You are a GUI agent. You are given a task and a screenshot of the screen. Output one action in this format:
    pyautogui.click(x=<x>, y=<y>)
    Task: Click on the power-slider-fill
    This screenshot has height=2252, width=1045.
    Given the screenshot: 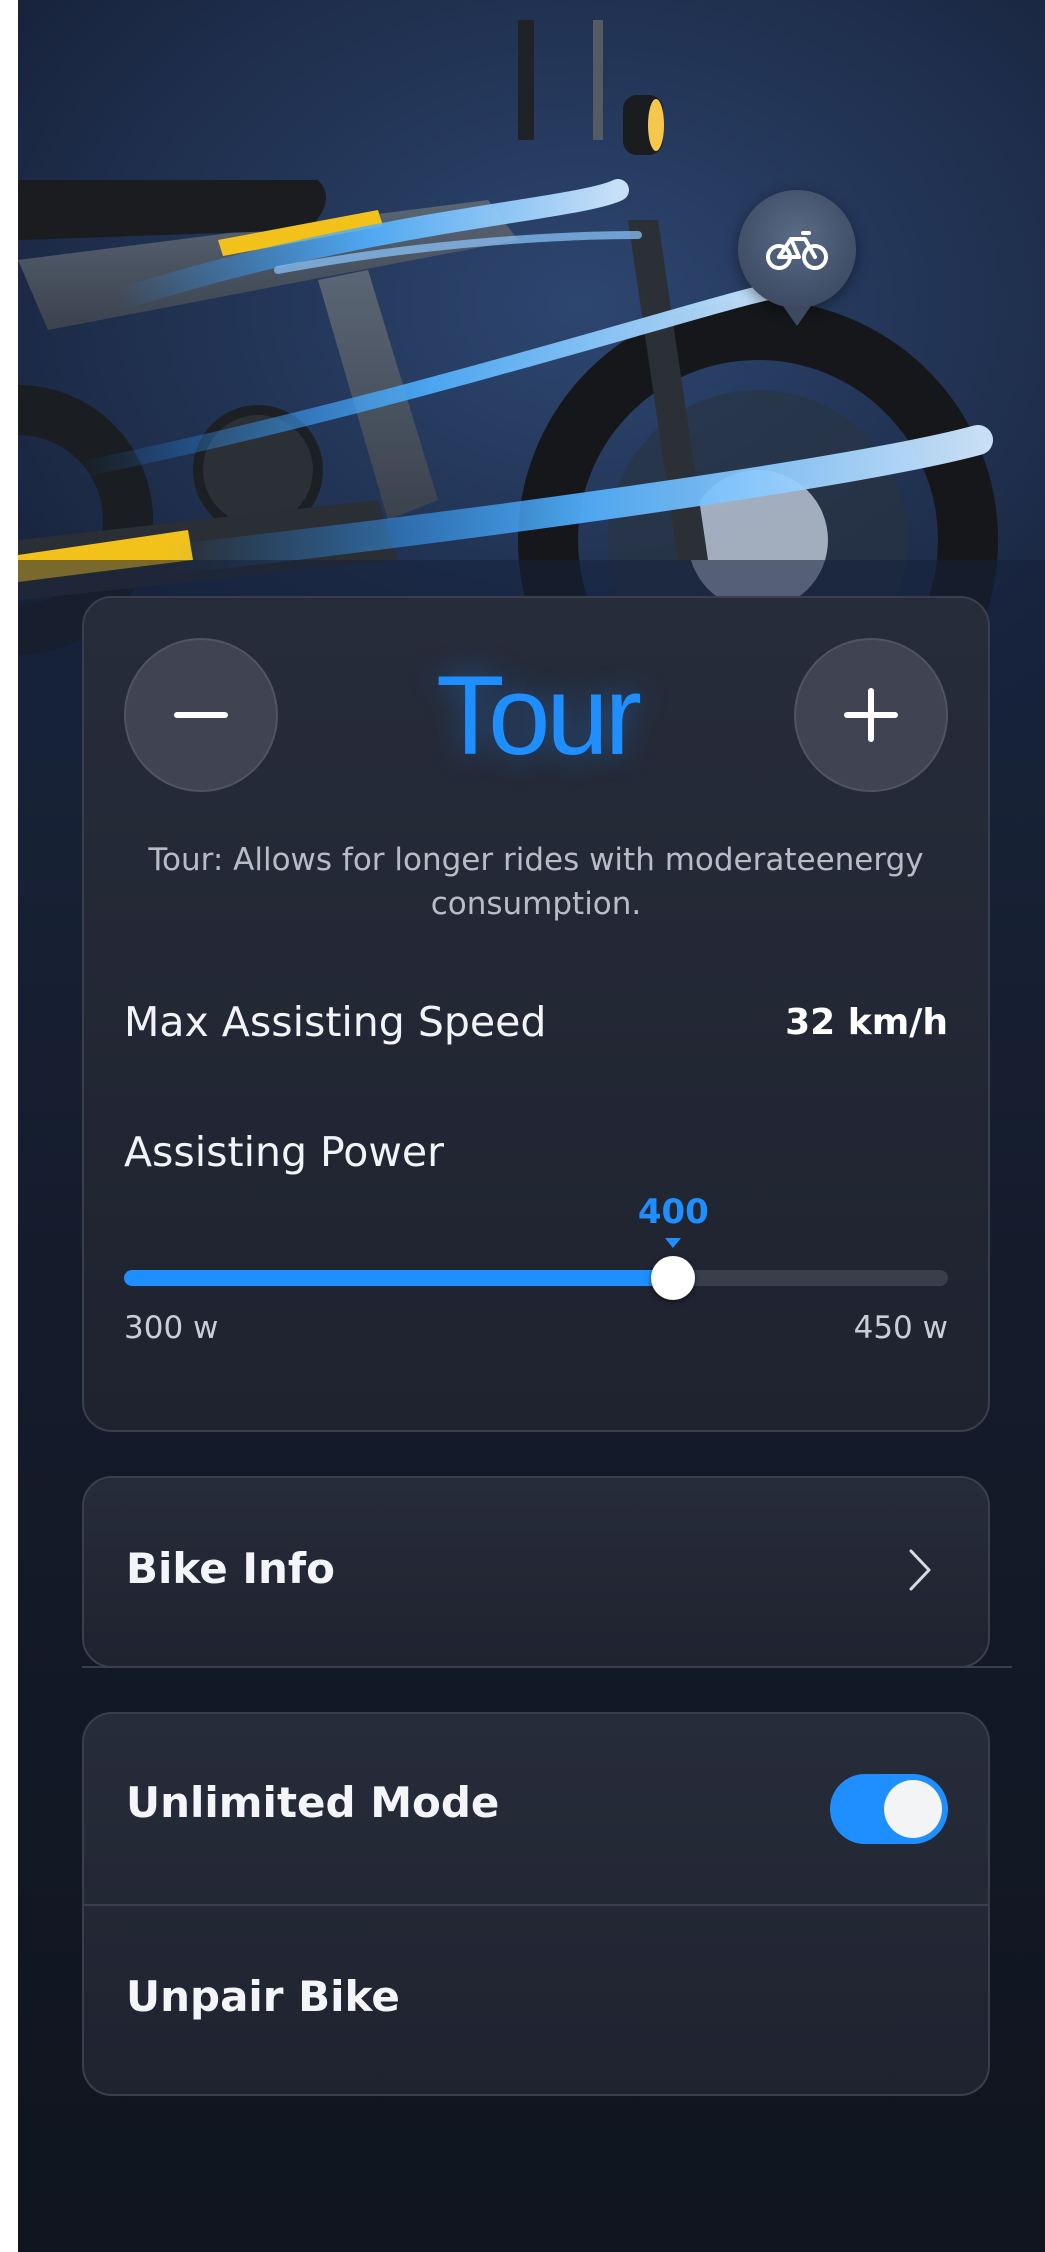 What is the action you would take?
    pyautogui.click(x=399, y=1278)
    